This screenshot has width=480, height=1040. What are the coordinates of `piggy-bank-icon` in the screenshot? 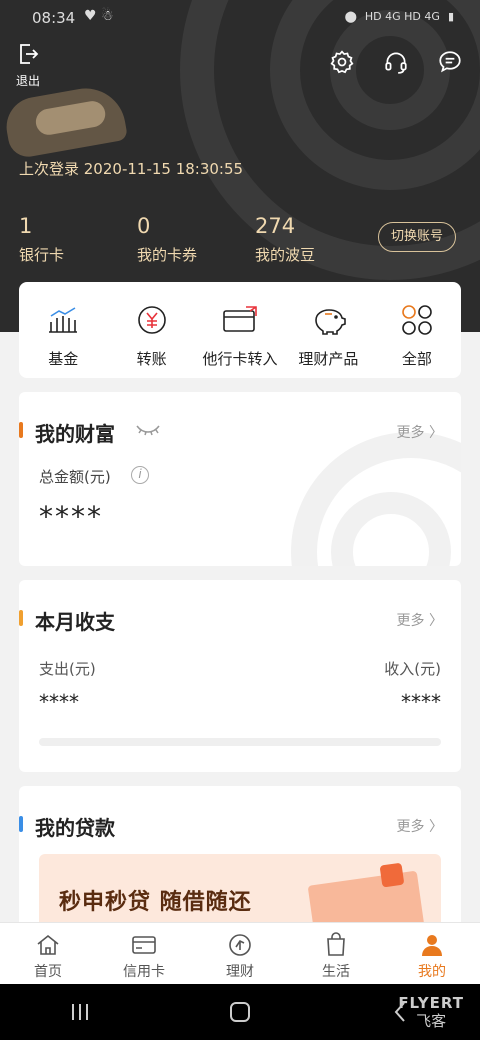 It's located at (328, 320).